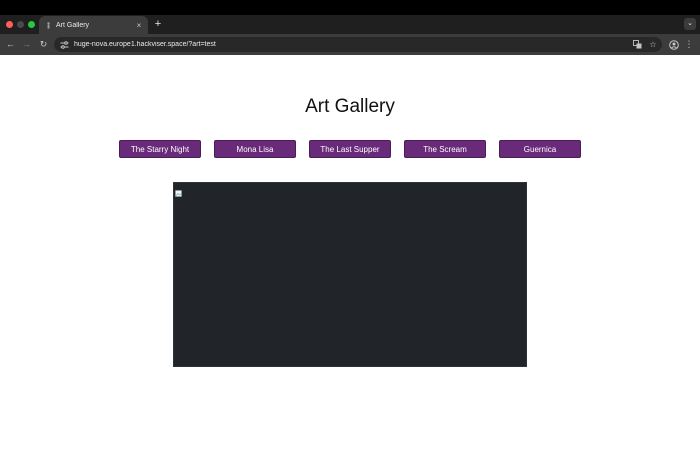 The height and width of the screenshot is (455, 700). What do you see at coordinates (160, 149) in the screenshot?
I see `starry-night-button: The Starry Night` at bounding box center [160, 149].